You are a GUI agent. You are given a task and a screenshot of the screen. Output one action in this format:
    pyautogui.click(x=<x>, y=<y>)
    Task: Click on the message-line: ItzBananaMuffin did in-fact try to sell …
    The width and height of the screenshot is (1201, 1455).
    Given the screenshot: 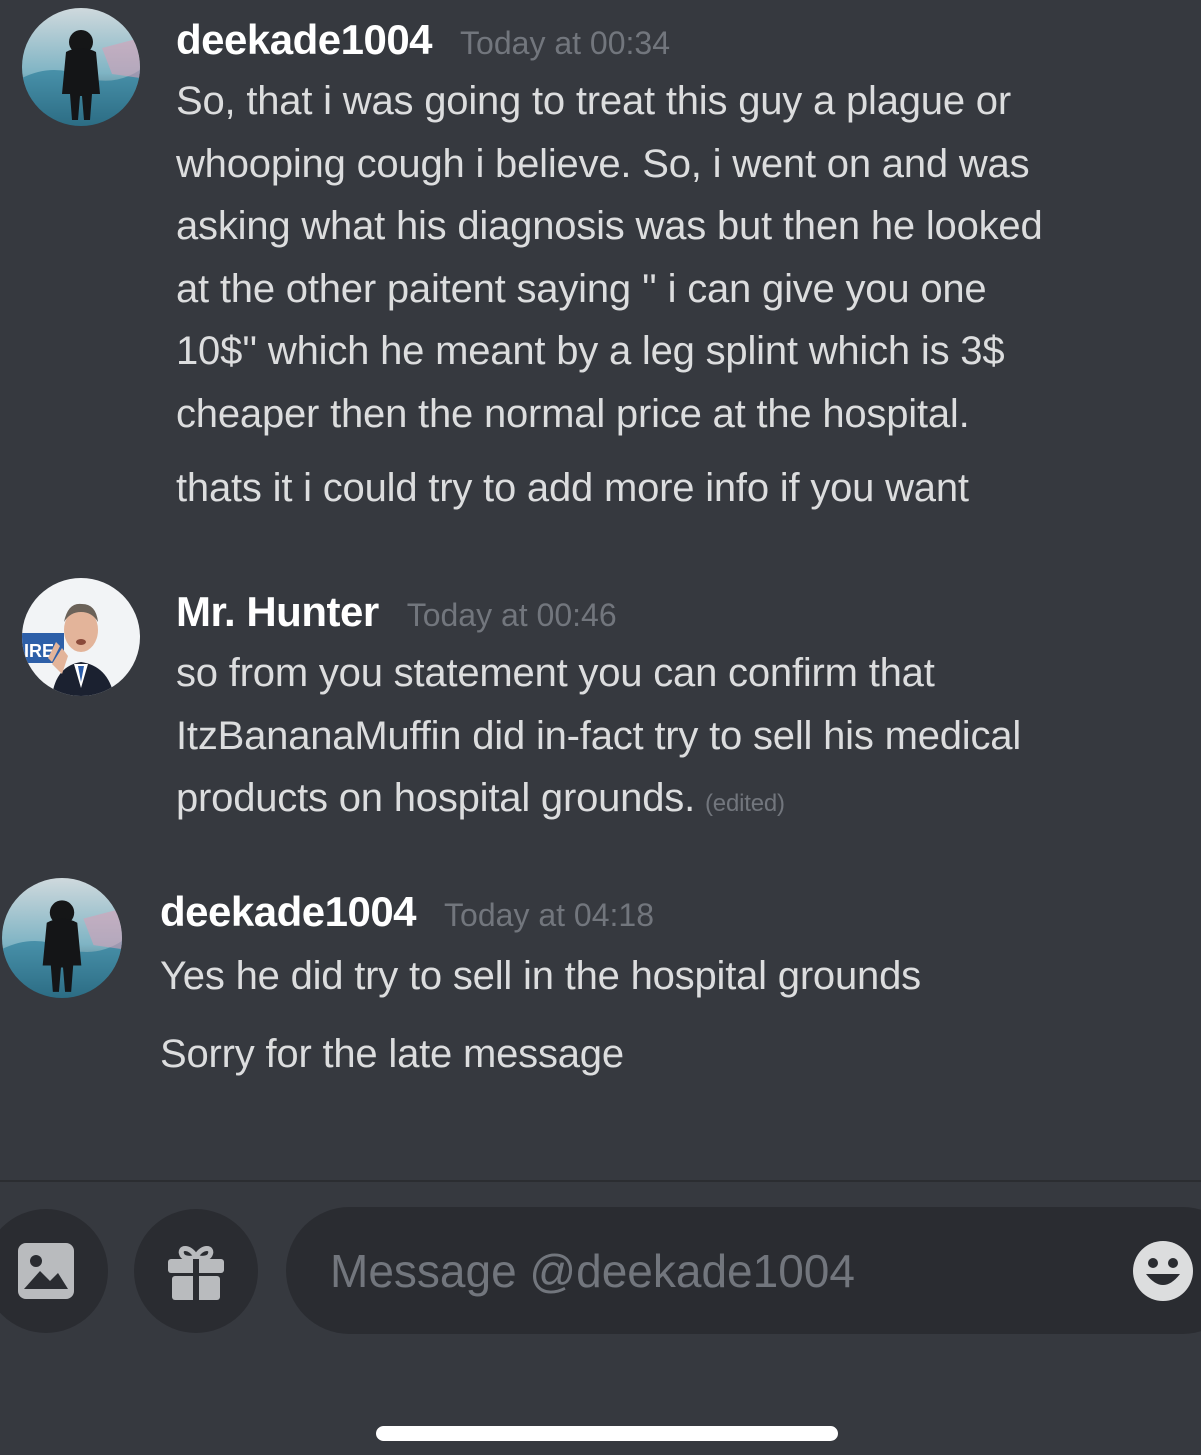 What is the action you would take?
    pyautogui.click(x=599, y=735)
    